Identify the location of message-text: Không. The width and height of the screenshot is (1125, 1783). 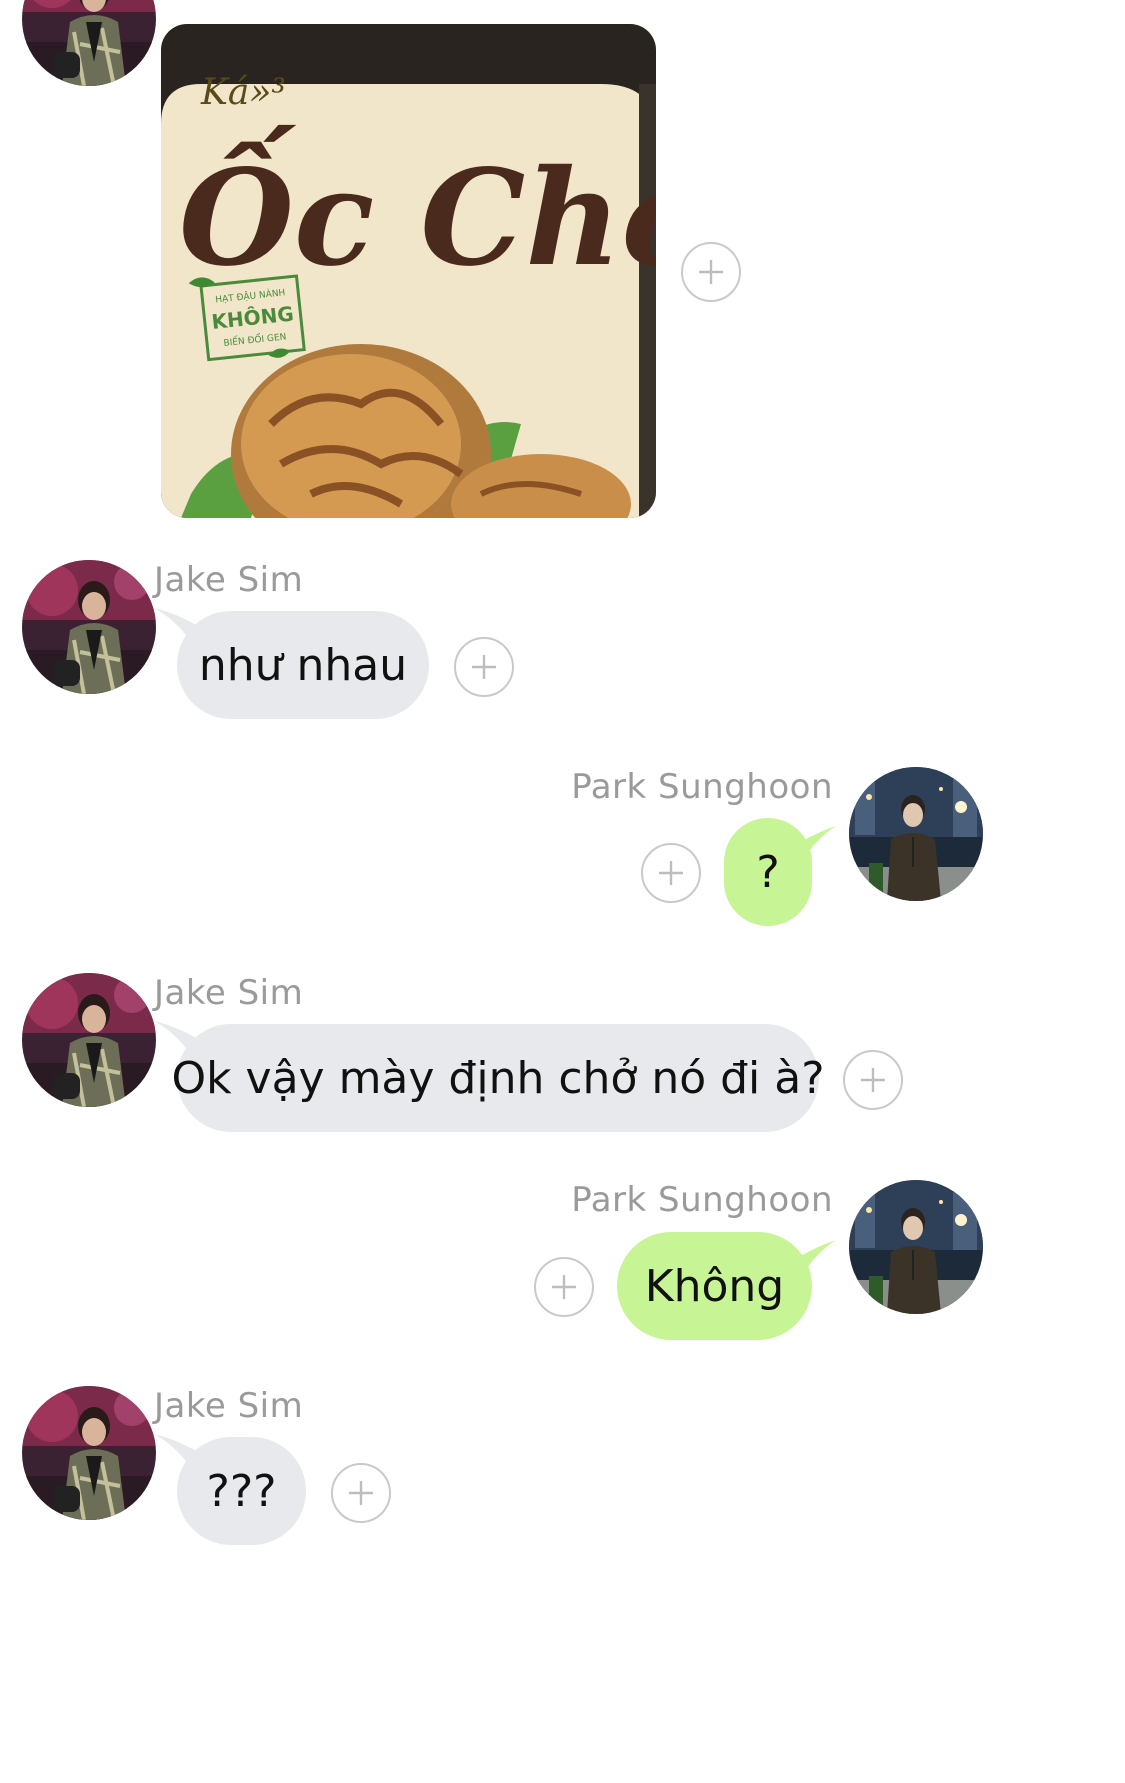
(714, 1286).